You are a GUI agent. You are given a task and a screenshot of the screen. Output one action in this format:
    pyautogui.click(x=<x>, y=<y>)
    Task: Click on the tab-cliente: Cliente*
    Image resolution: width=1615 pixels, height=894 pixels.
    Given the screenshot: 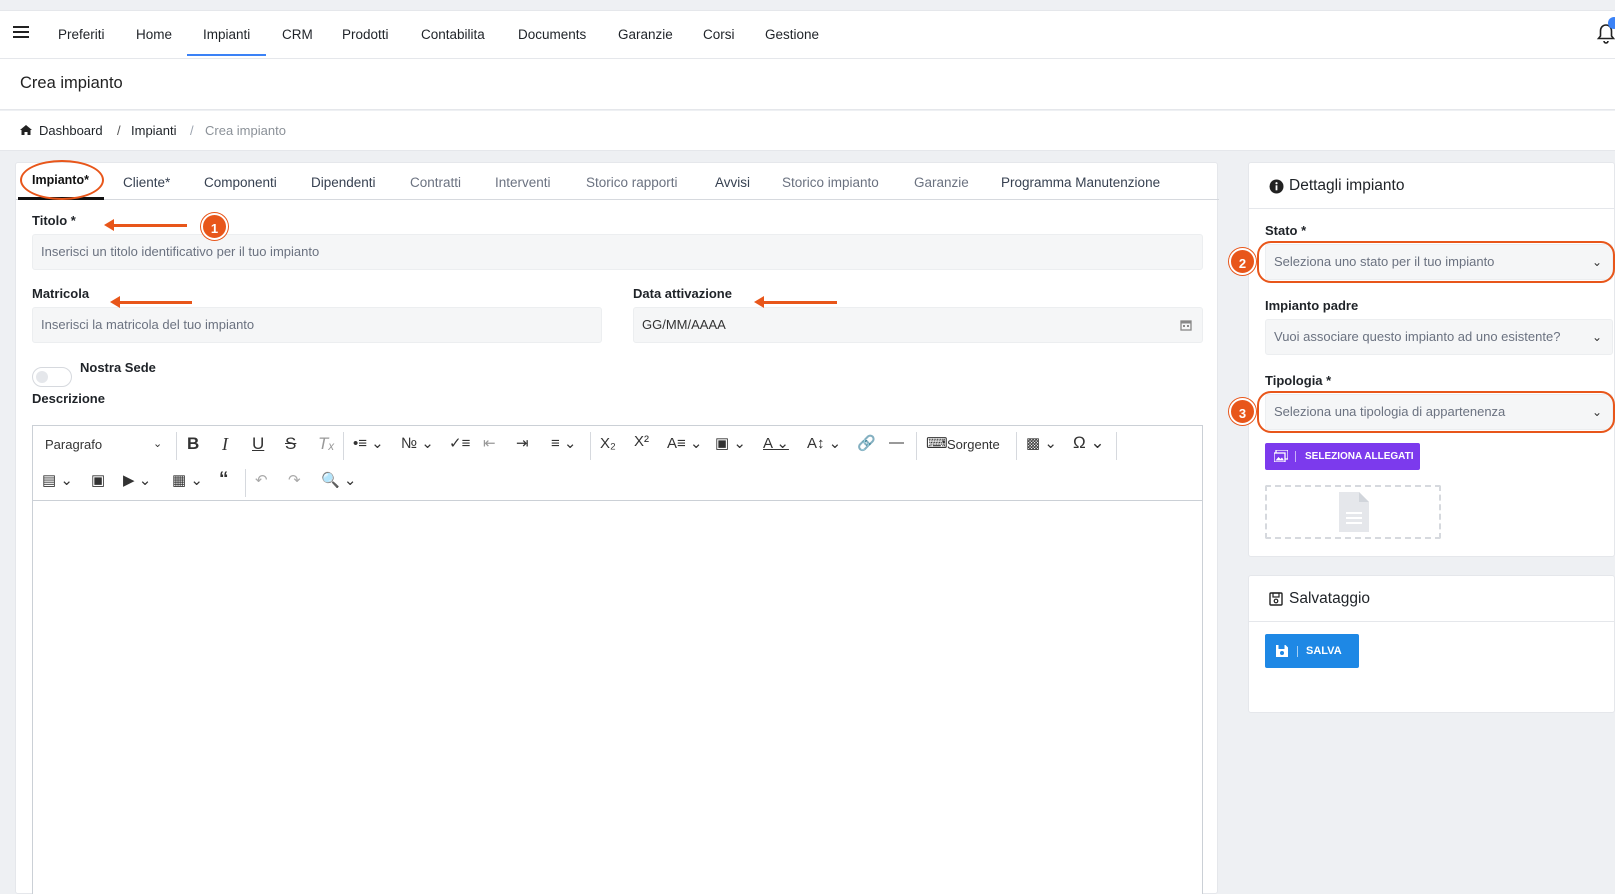 What is the action you would take?
    pyautogui.click(x=146, y=182)
    